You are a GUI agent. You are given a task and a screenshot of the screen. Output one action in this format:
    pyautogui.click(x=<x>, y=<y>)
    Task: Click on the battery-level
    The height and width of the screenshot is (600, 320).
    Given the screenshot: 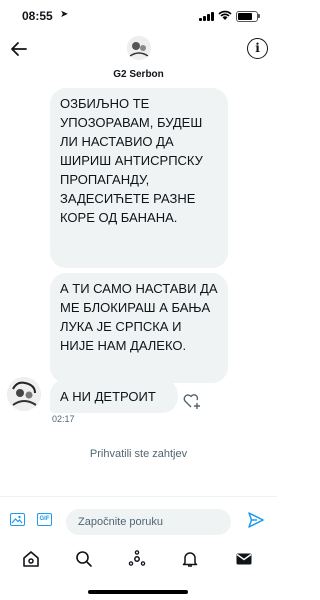 What is the action you would take?
    pyautogui.click(x=245, y=16)
    